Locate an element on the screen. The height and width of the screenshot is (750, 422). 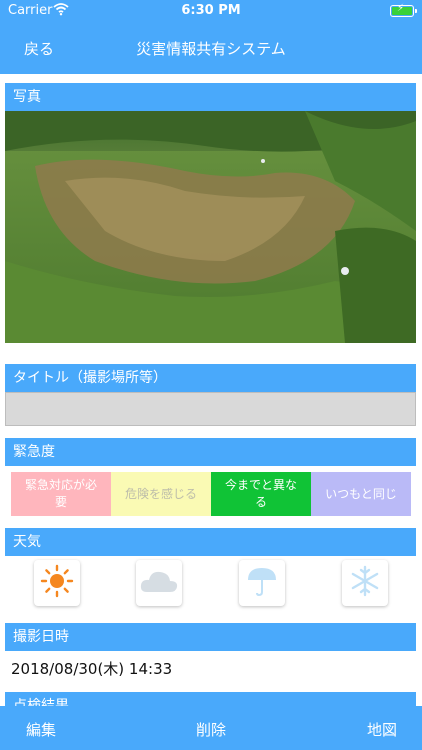
datetime-section-header: 撮影日時 is located at coordinates (210, 637).